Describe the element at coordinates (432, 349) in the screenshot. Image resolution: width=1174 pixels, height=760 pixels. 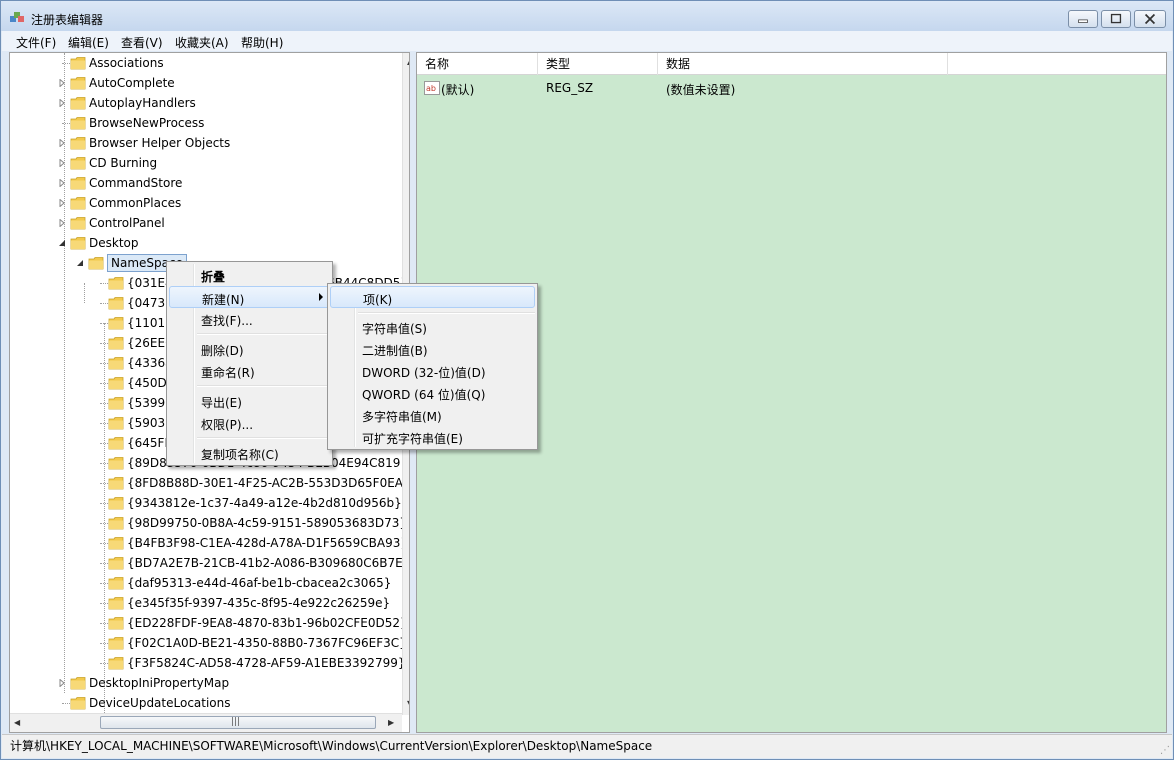
I see `submenu-item-binary-value: 二进制值(B)` at that location.